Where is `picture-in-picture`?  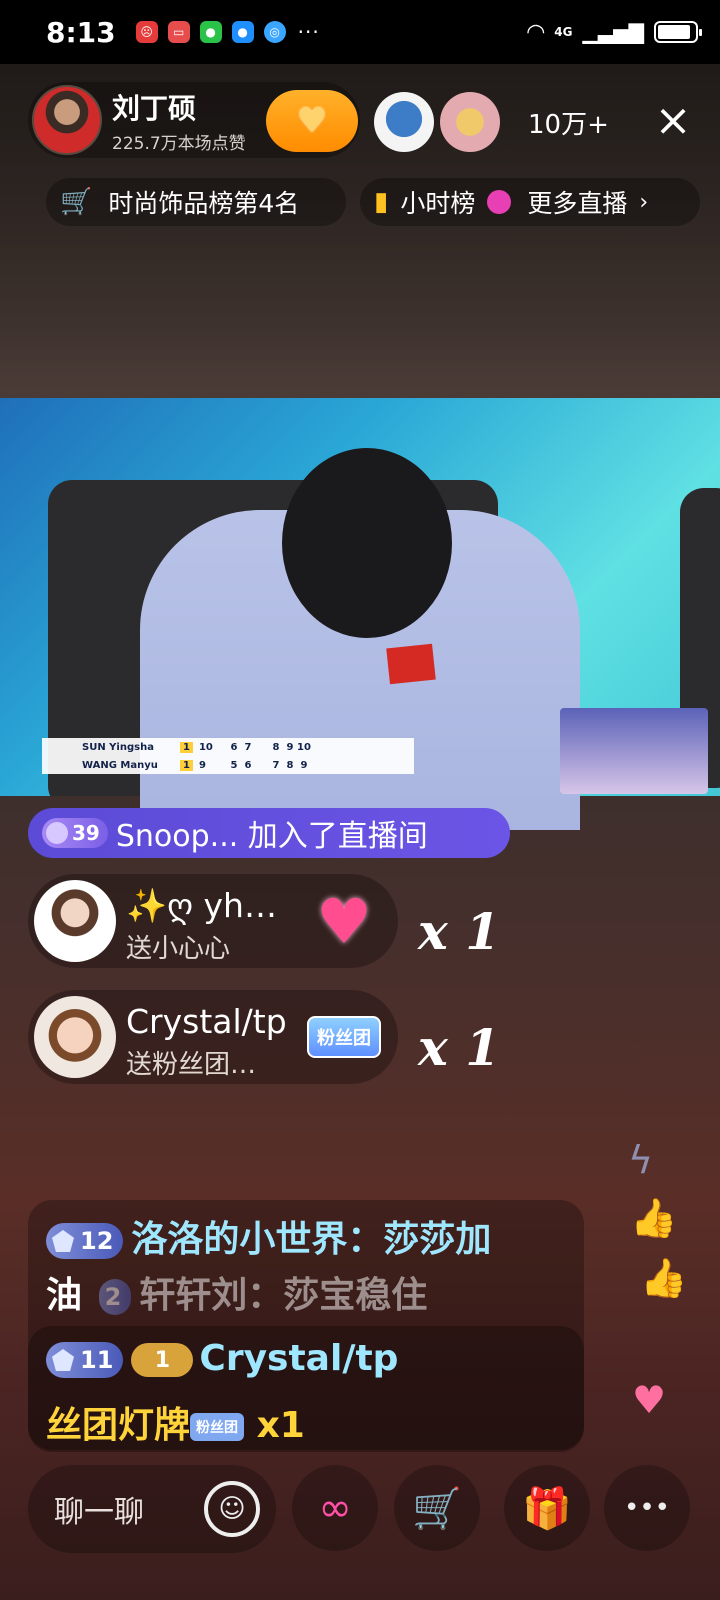
picture-in-picture is located at coordinates (634, 751).